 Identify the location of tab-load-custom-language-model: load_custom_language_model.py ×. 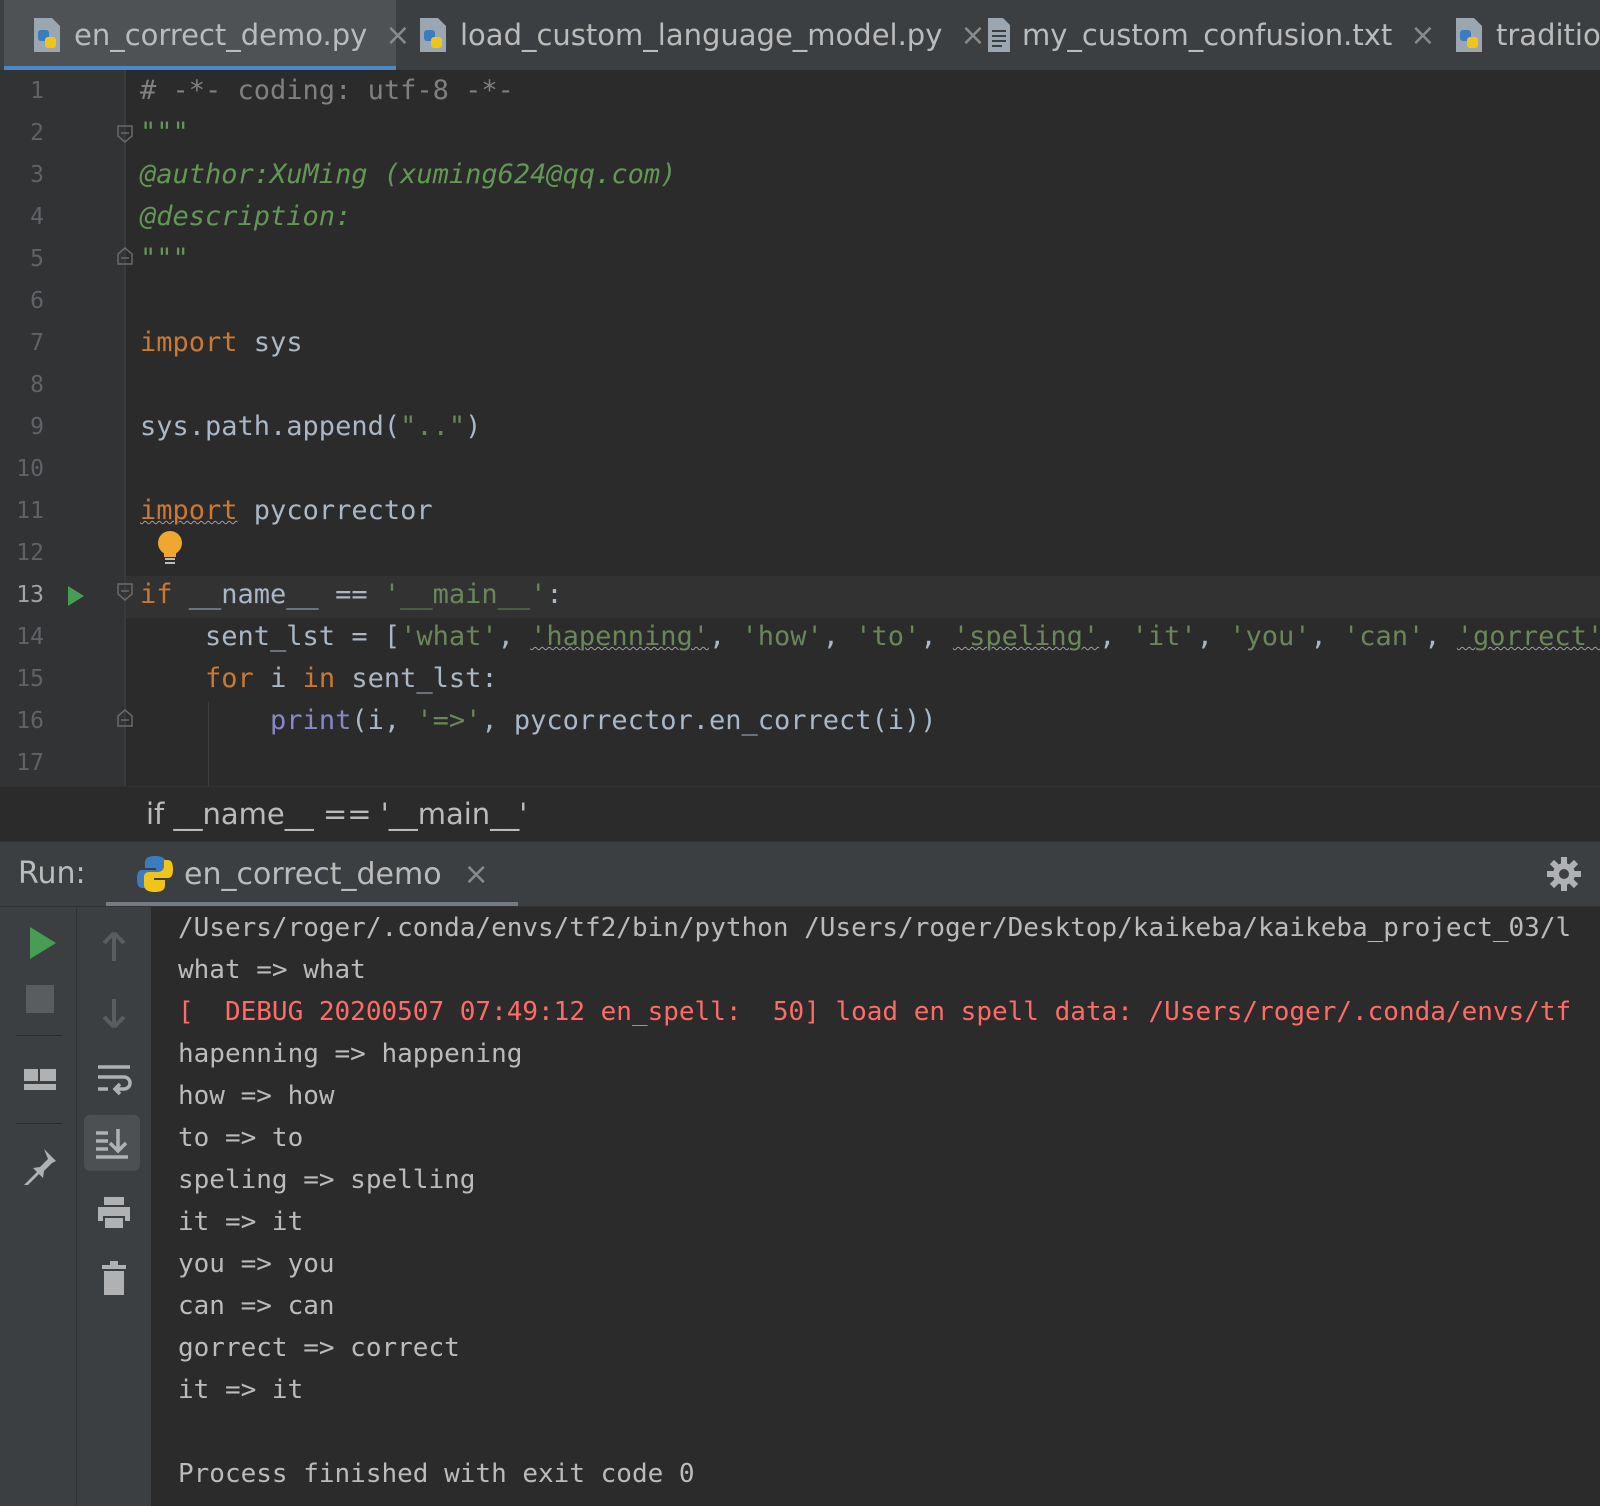
(701, 35).